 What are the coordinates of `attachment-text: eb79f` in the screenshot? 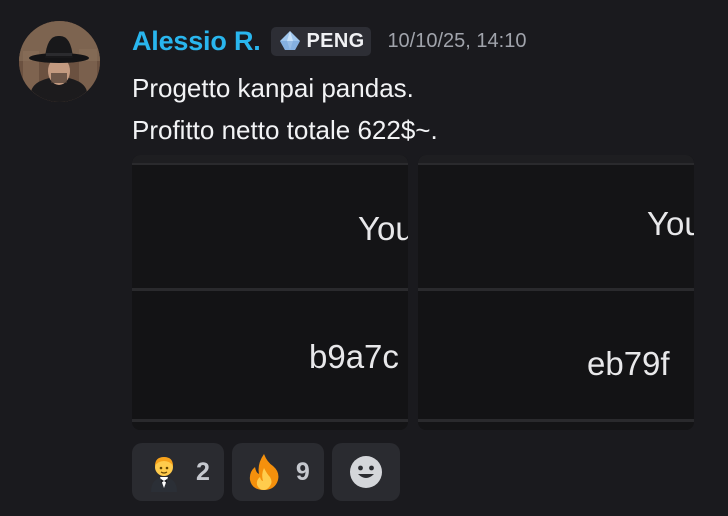 It's located at (628, 363).